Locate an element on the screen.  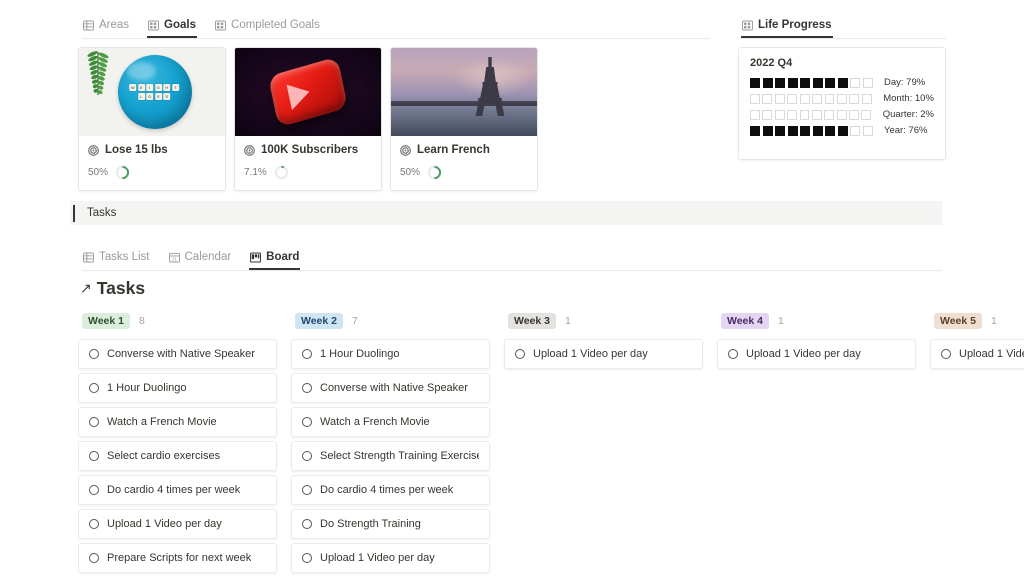
scrabble-tile: E is located at coordinates (141, 87).